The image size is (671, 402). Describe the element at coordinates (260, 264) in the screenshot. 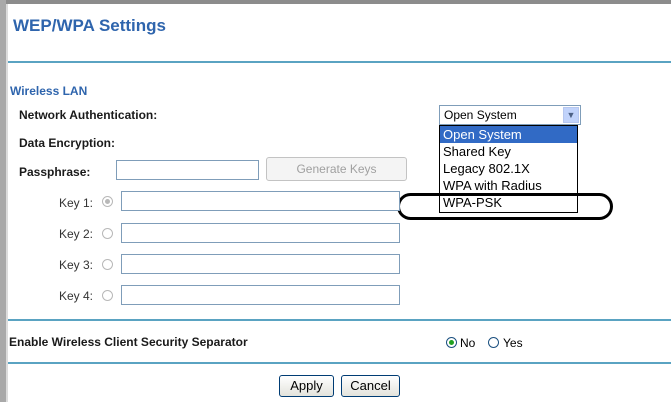

I see `key-3-input` at that location.